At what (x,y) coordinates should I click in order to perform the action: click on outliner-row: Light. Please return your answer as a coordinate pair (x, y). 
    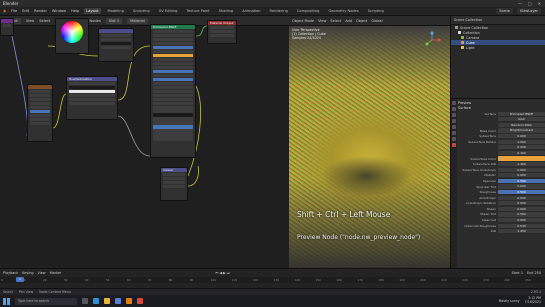
    Looking at the image, I should click on (498, 47).